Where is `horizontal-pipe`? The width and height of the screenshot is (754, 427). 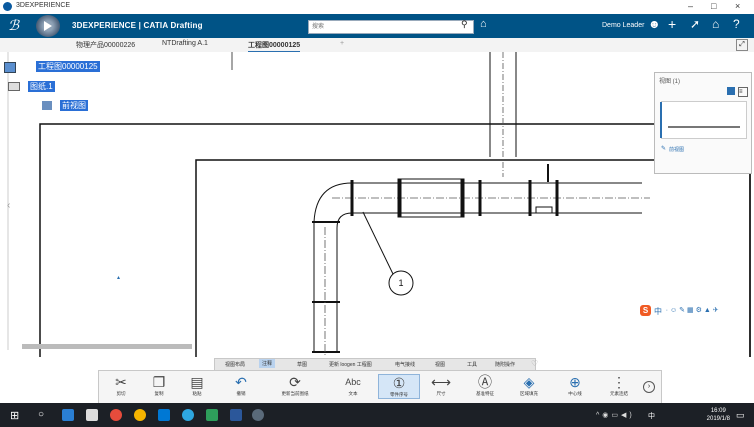
horizontal-pipe is located at coordinates (491, 191).